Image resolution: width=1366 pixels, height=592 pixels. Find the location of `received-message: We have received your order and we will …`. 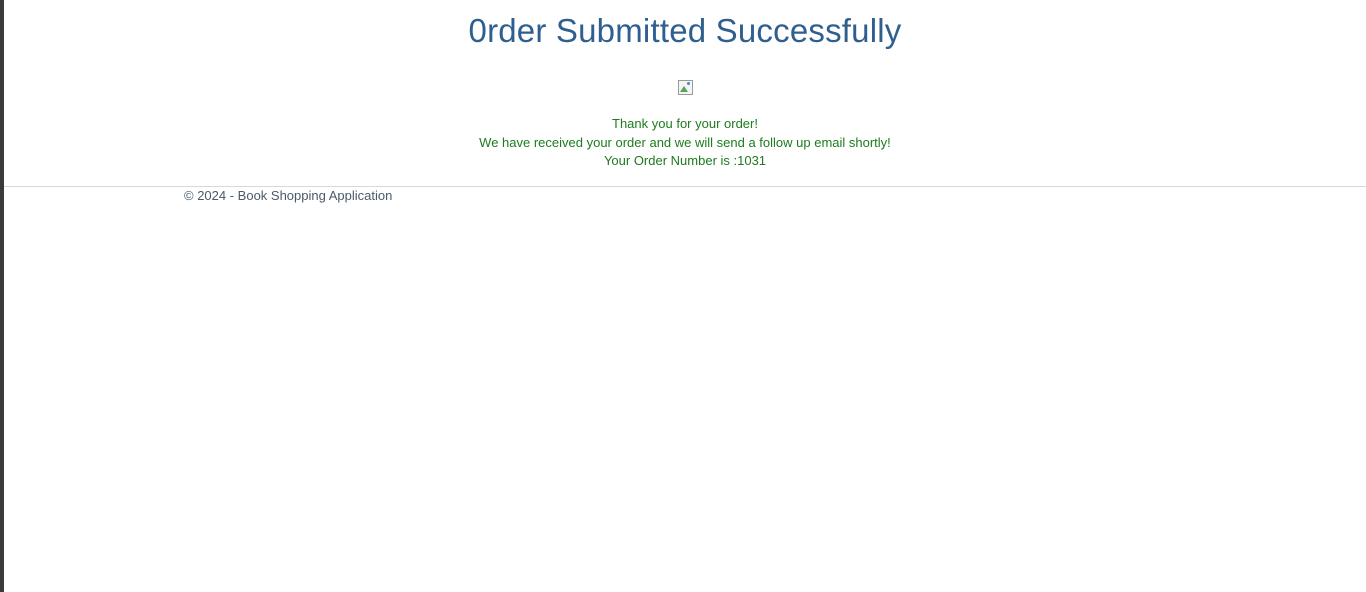

received-message: We have received your order and we will … is located at coordinates (685, 142).